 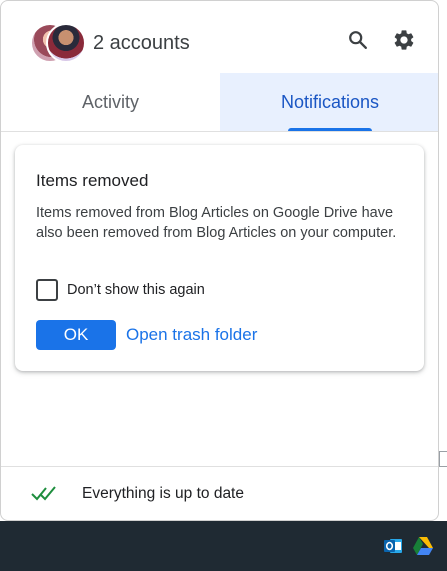 I want to click on search-icon, so click(x=358, y=40).